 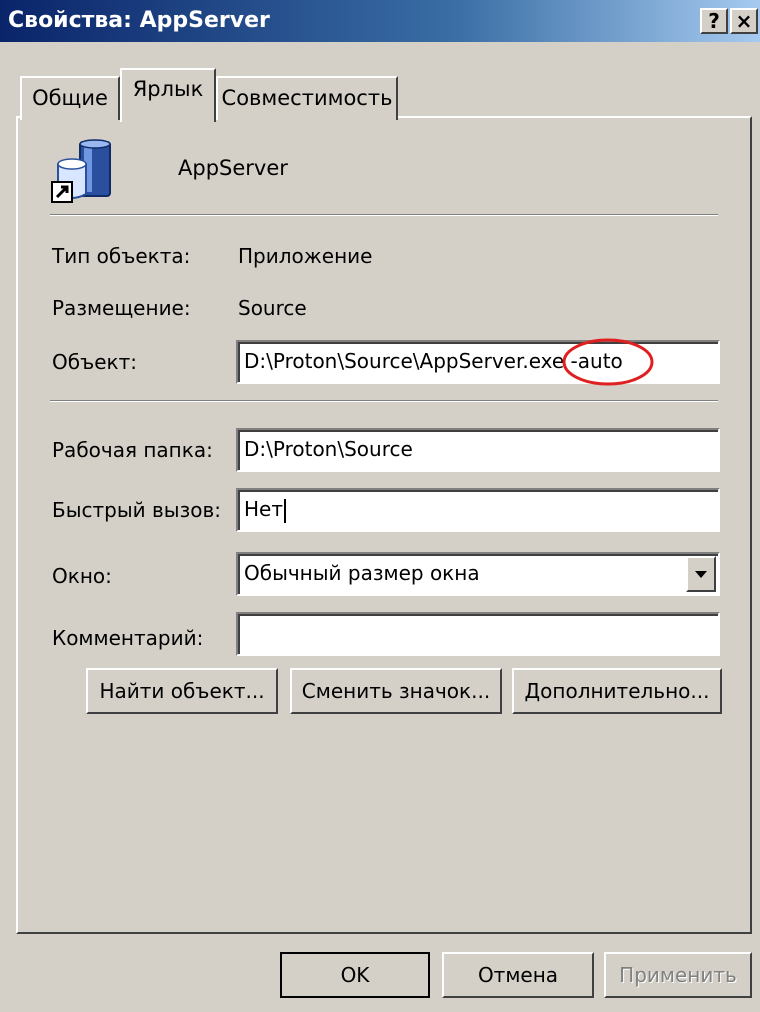 I want to click on tab-compatibility: Совместимость, so click(x=307, y=98).